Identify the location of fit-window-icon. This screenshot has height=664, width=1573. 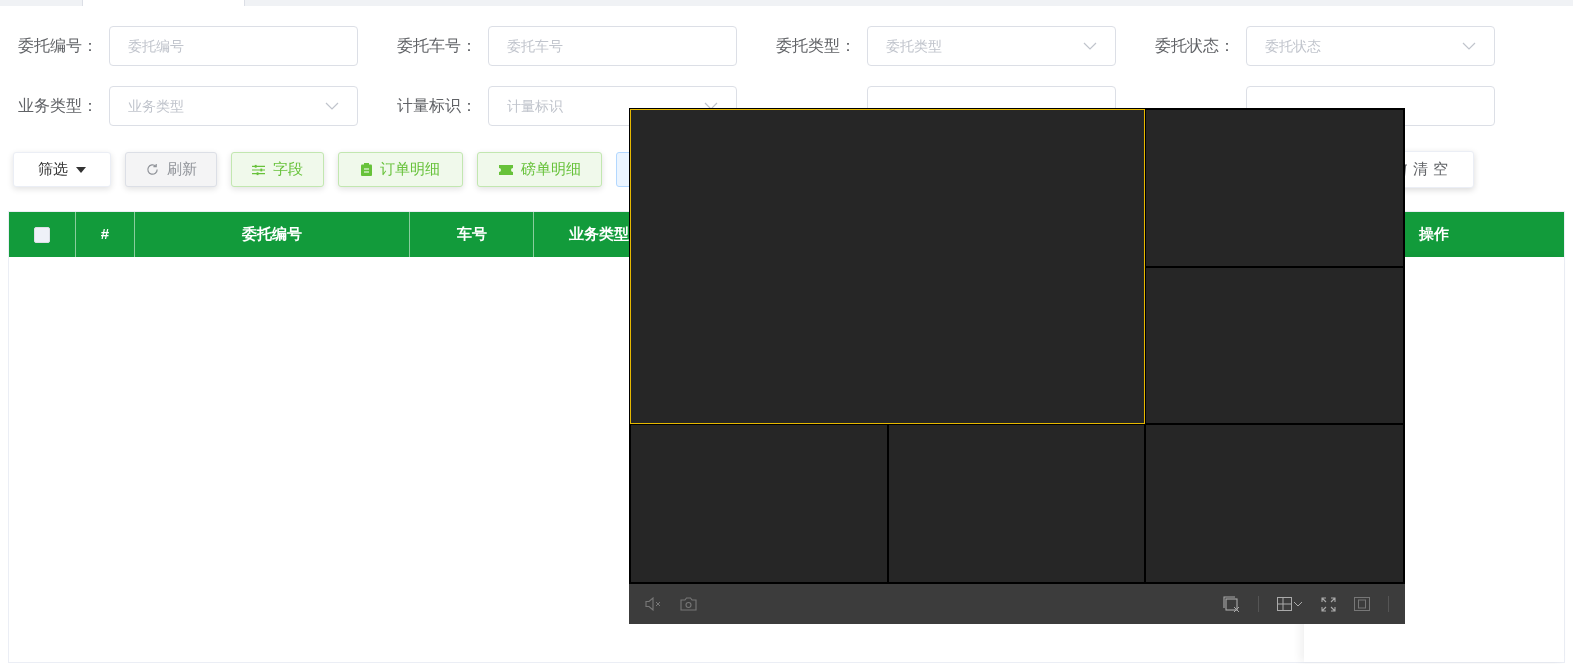
(1362, 604).